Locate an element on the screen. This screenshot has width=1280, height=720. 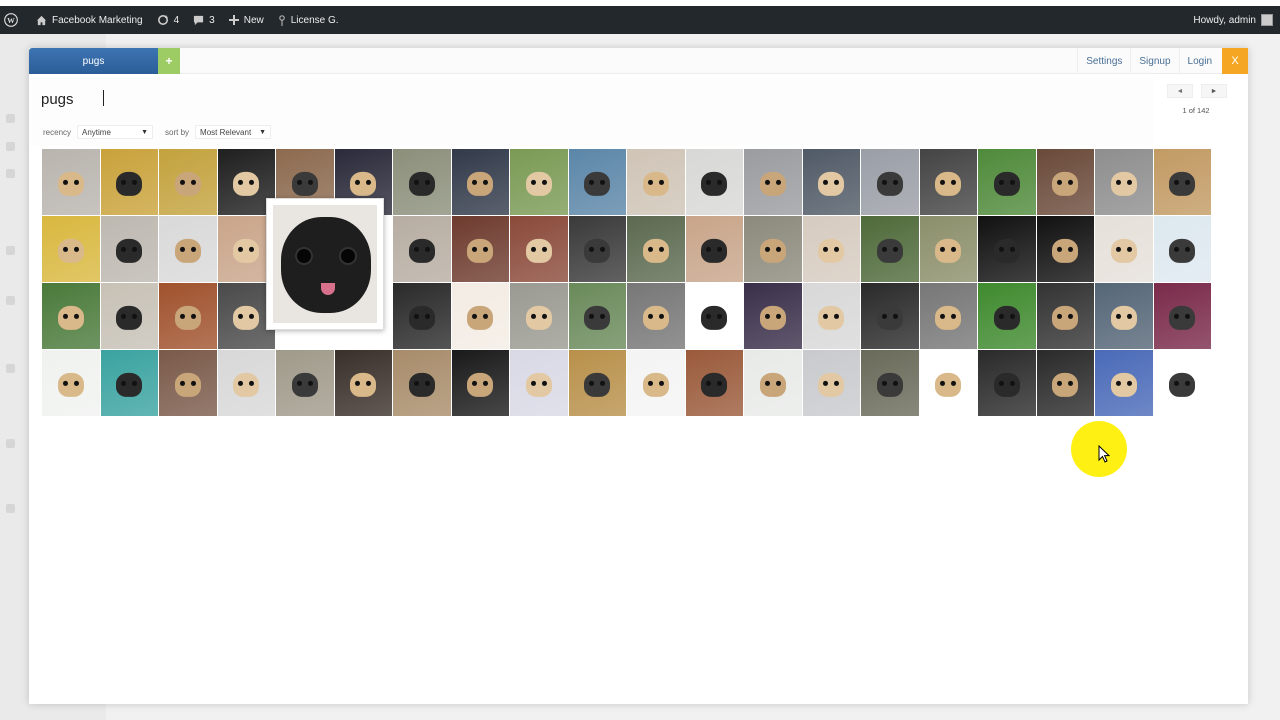
new-content-menu: New is located at coordinates (246, 20).